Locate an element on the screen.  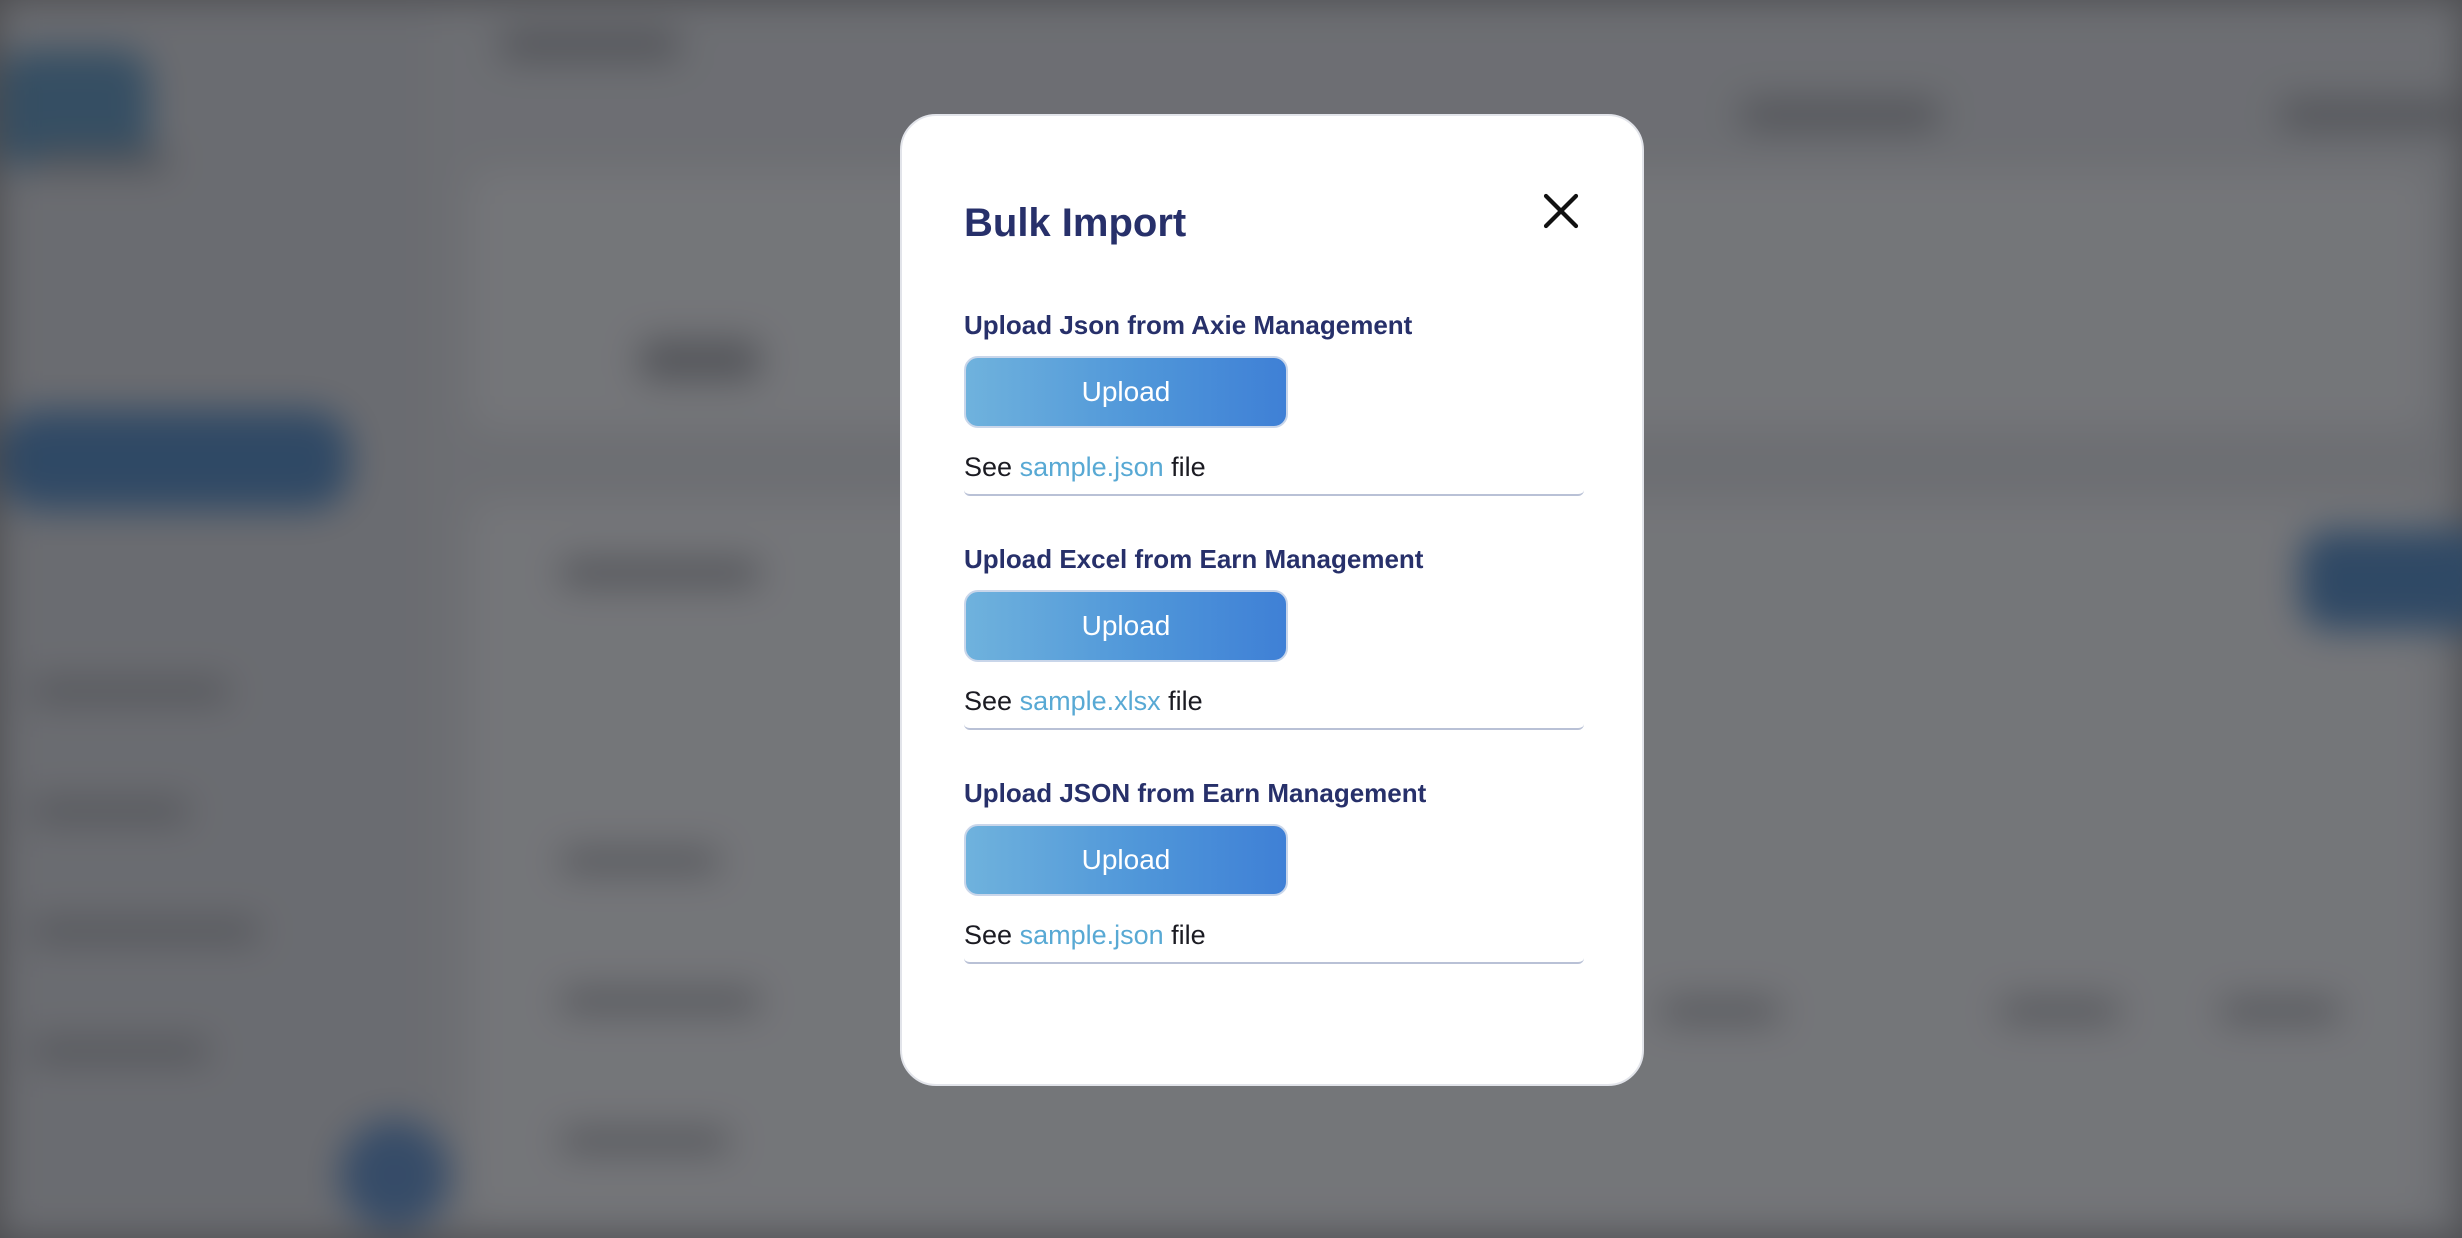
section-label: Upload JSON from Earn Management is located at coordinates (1195, 793).